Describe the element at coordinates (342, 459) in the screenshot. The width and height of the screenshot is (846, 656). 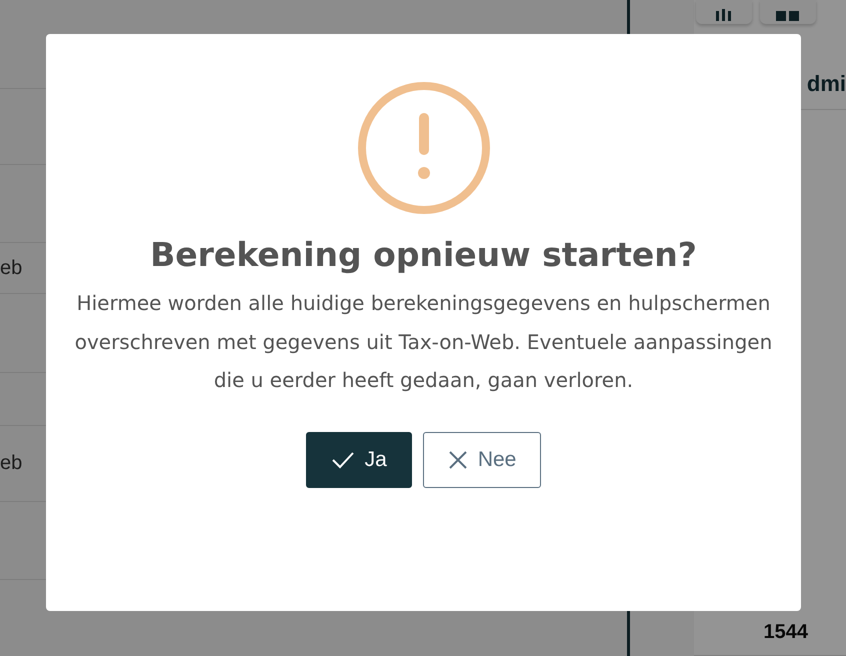
I see `check-icon` at that location.